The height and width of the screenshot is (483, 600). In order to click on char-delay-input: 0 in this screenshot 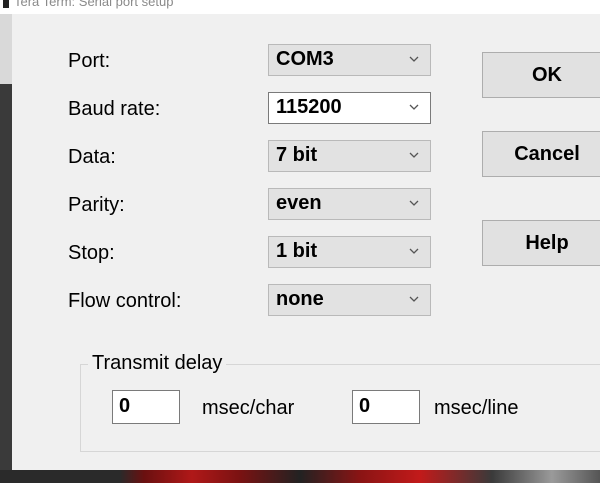, I will do `click(146, 407)`.